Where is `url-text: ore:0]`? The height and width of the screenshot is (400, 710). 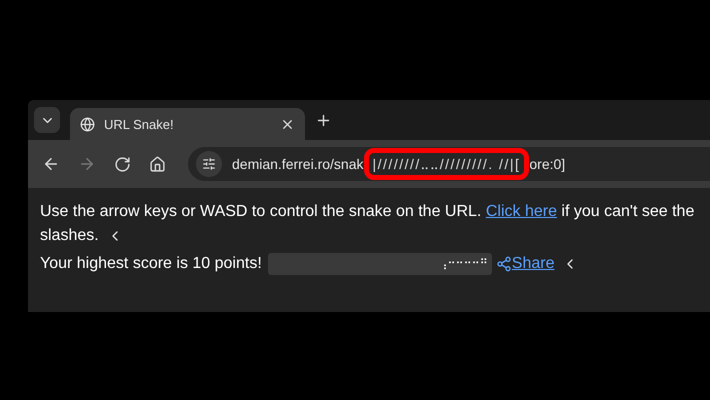
url-text: ore:0] is located at coordinates (547, 164).